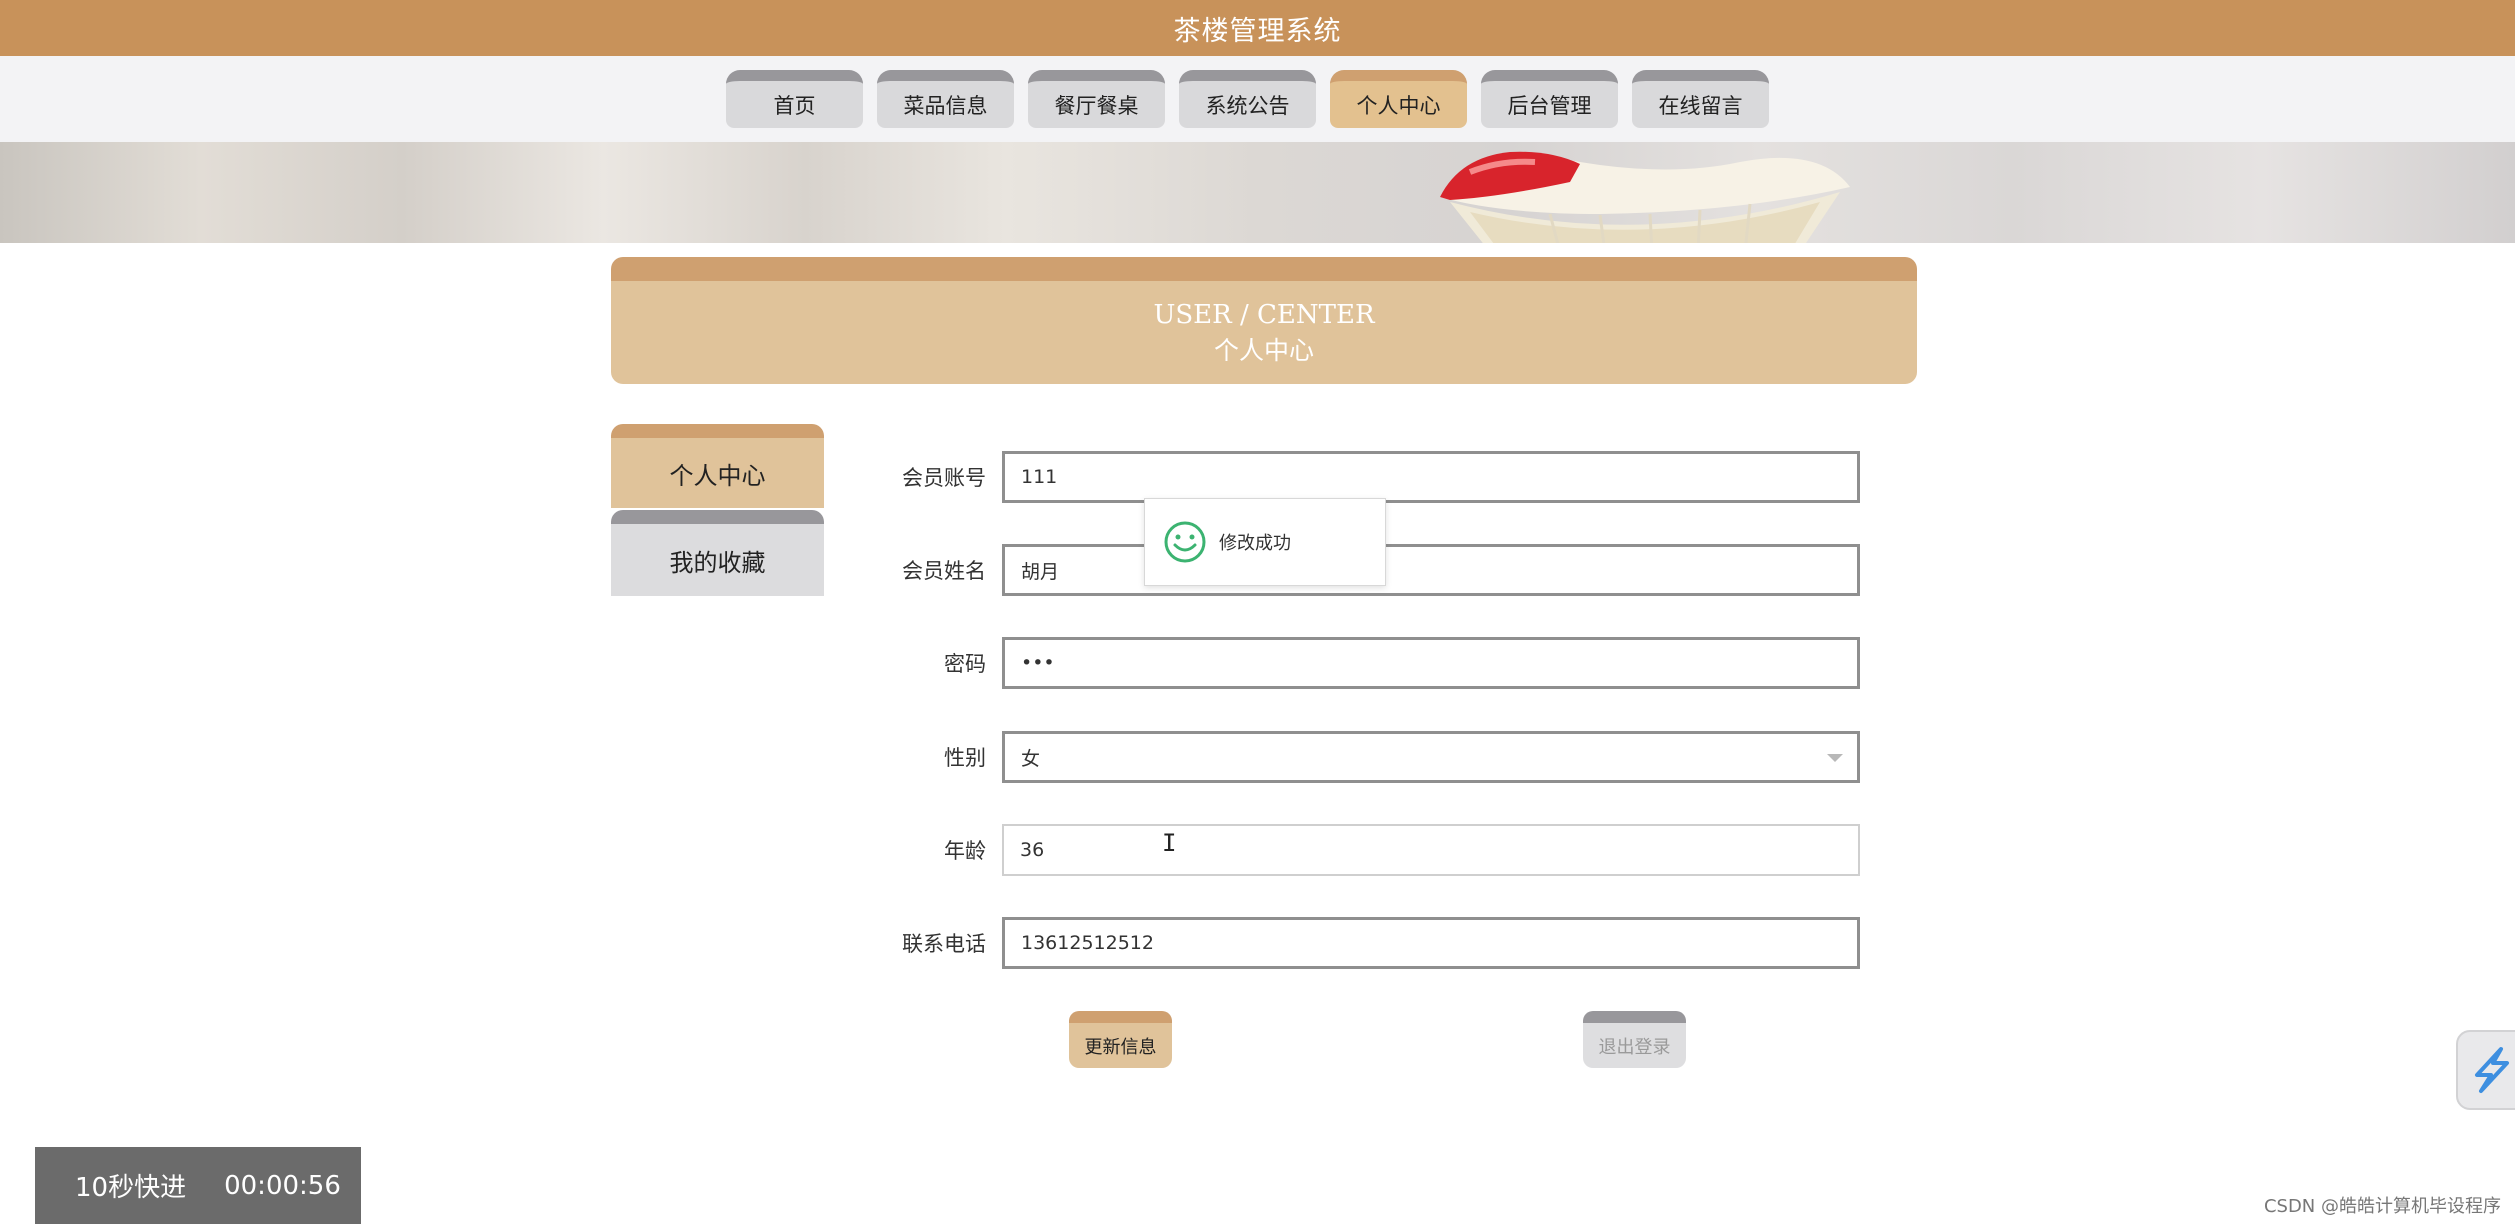 This screenshot has width=2515, height=1224. Describe the element at coordinates (198, 1185) in the screenshot. I see `video-control-bar: 10秒快进 00:00:56` at that location.